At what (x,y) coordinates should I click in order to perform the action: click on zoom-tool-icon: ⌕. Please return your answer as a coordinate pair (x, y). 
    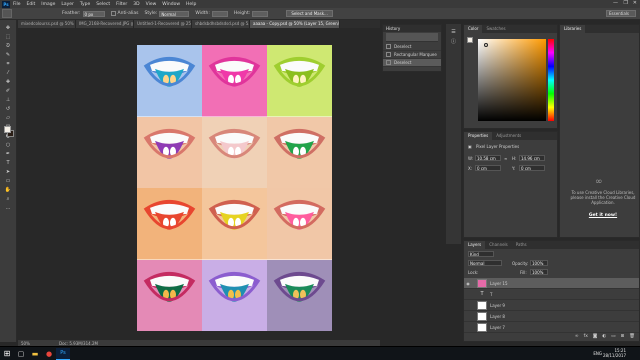
    Looking at the image, I should click on (8, 199).